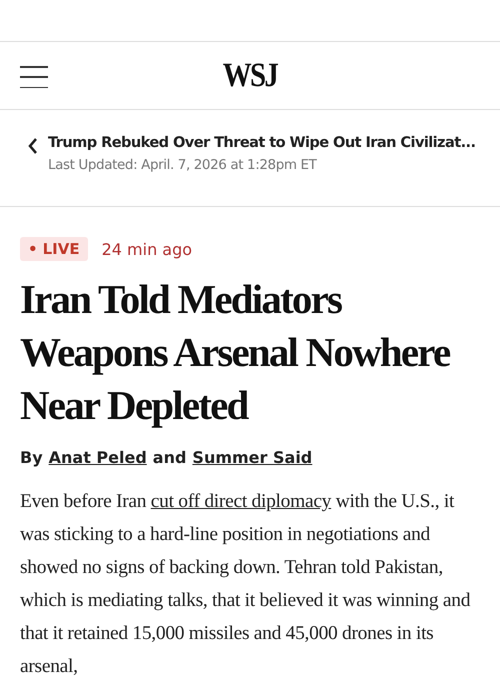  What do you see at coordinates (183, 165) in the screenshot?
I see `last-updated: Last Updated: April. 7, 2026 at 1:28pm ET` at bounding box center [183, 165].